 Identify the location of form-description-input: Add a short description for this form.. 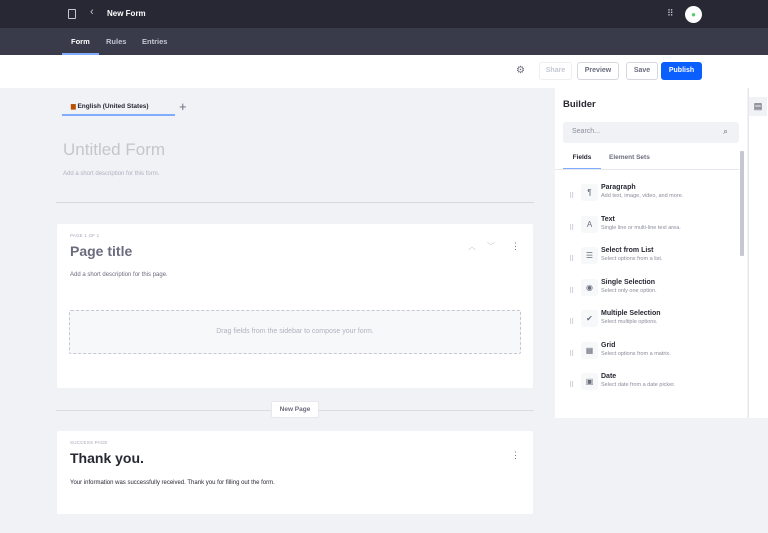
(111, 174).